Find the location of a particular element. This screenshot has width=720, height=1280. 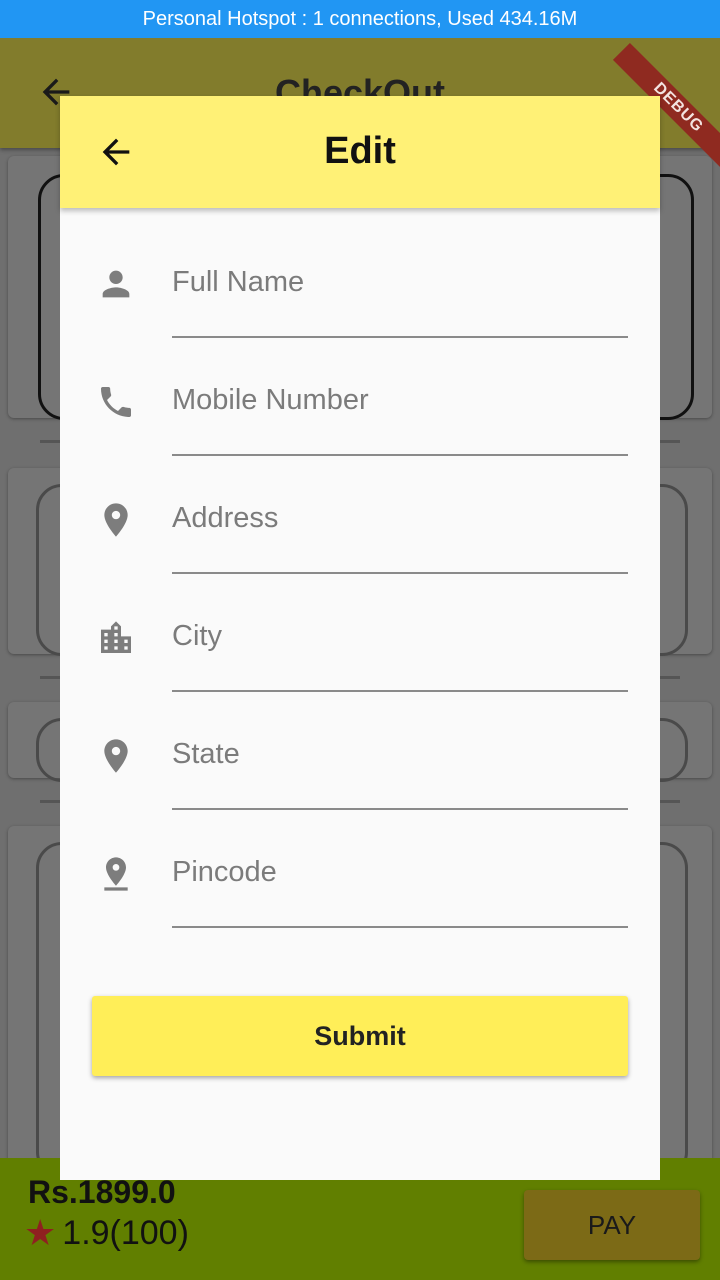

person-icon is located at coordinates (116, 284).